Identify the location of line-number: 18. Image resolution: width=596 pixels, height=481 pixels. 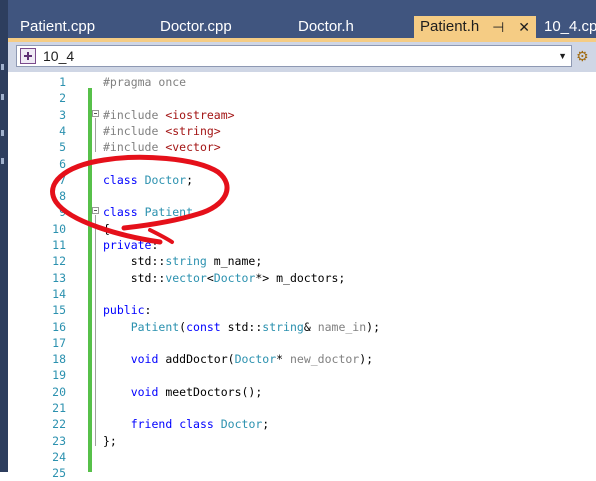
(59, 359).